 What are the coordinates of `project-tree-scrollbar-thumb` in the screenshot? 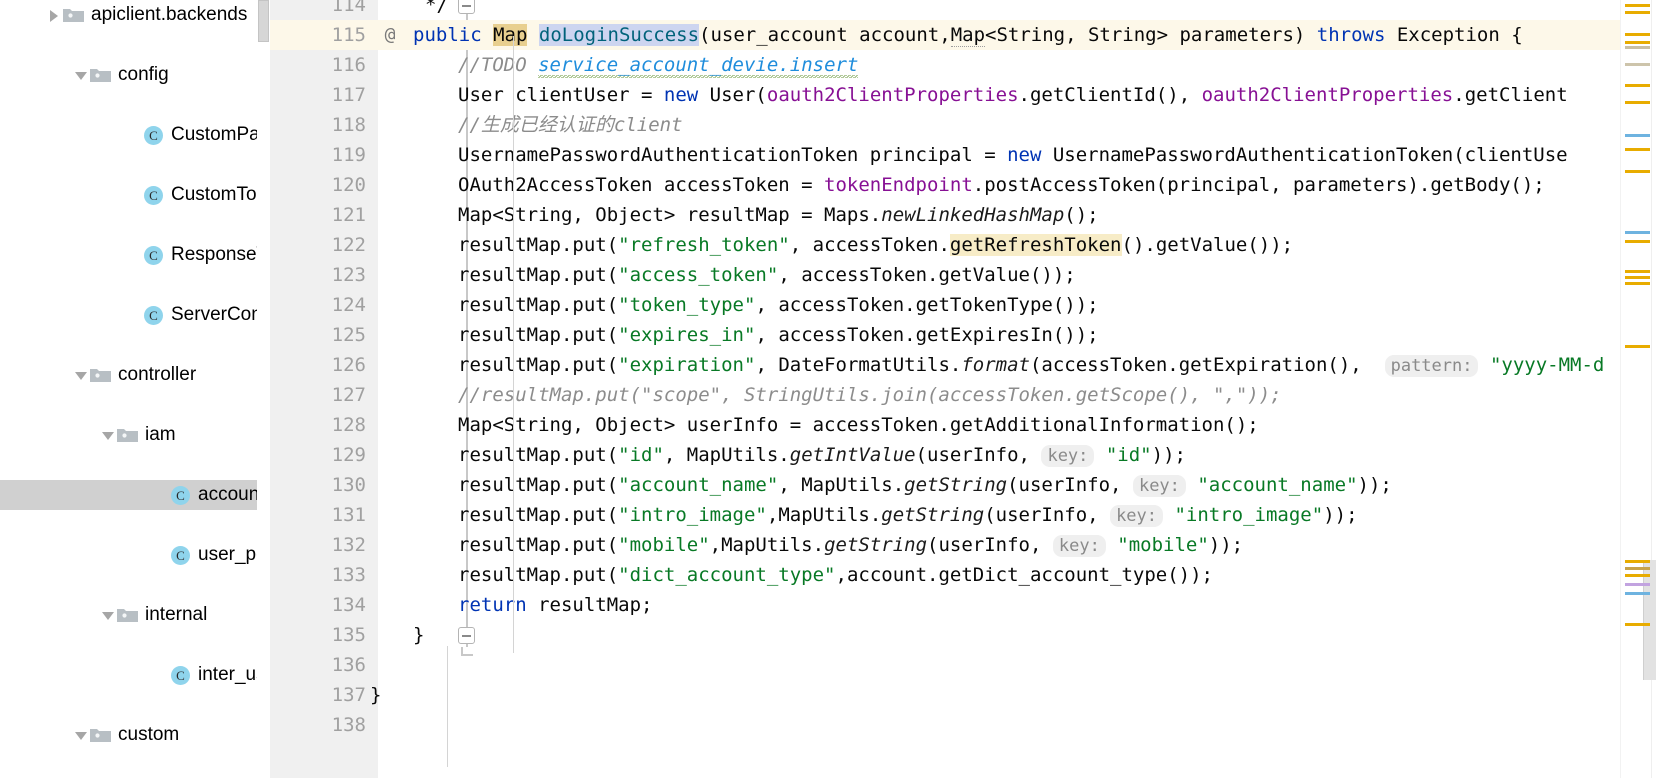 It's located at (263, 21).